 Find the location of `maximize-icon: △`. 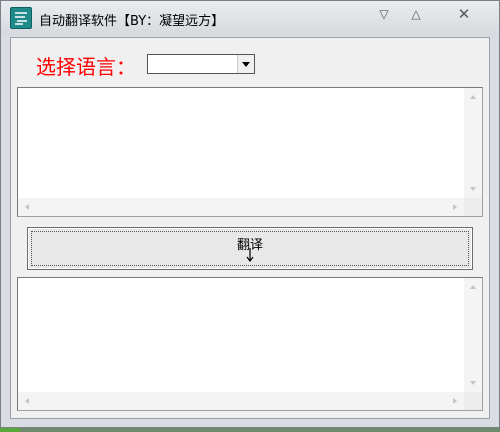

maximize-icon: △ is located at coordinates (416, 14).